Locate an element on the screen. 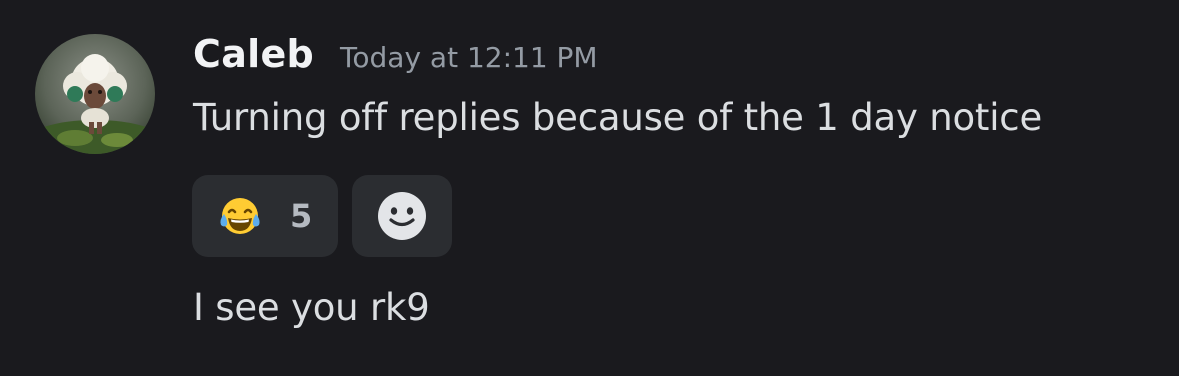 This screenshot has height=376, width=1179. avatar-image is located at coordinates (95, 94).